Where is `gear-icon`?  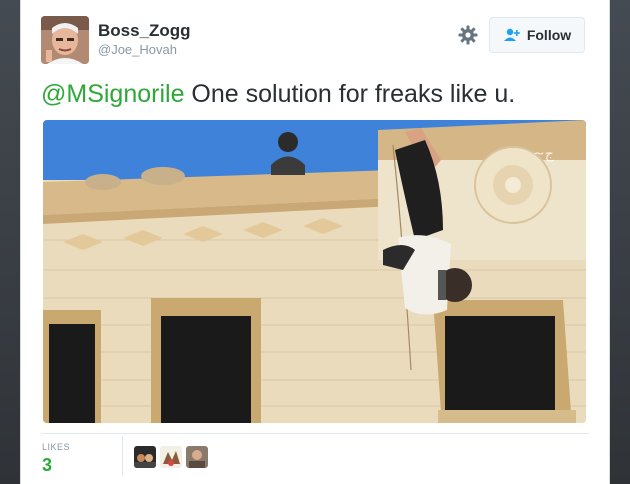
gear-icon is located at coordinates (468, 35).